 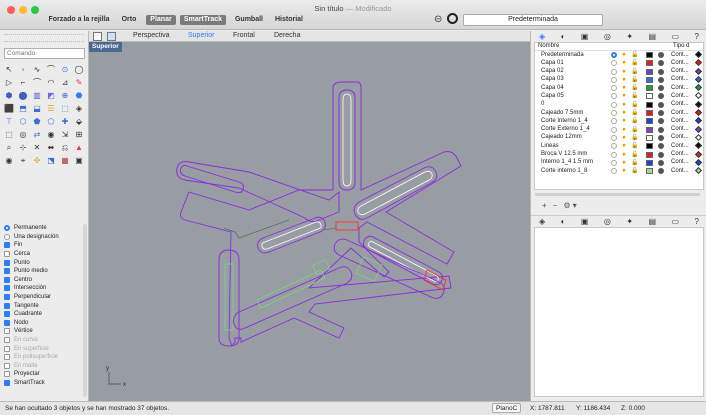 I want to click on tab-derecha: Derecha, so click(x=287, y=35).